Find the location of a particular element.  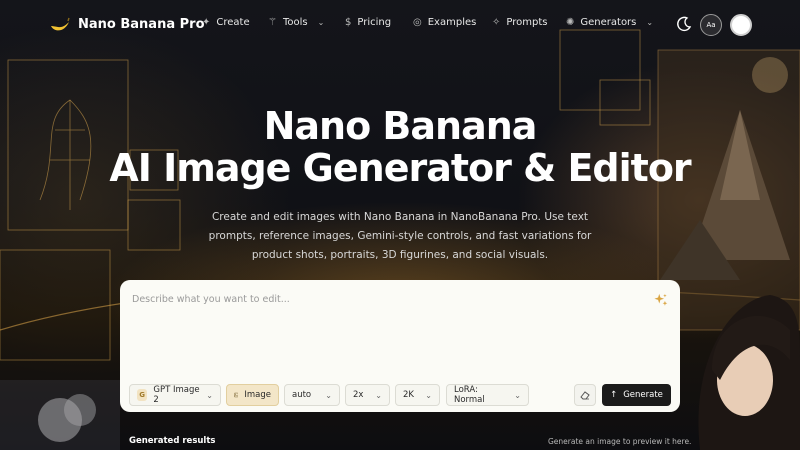

nav-generators-label: Generators is located at coordinates (608, 22).